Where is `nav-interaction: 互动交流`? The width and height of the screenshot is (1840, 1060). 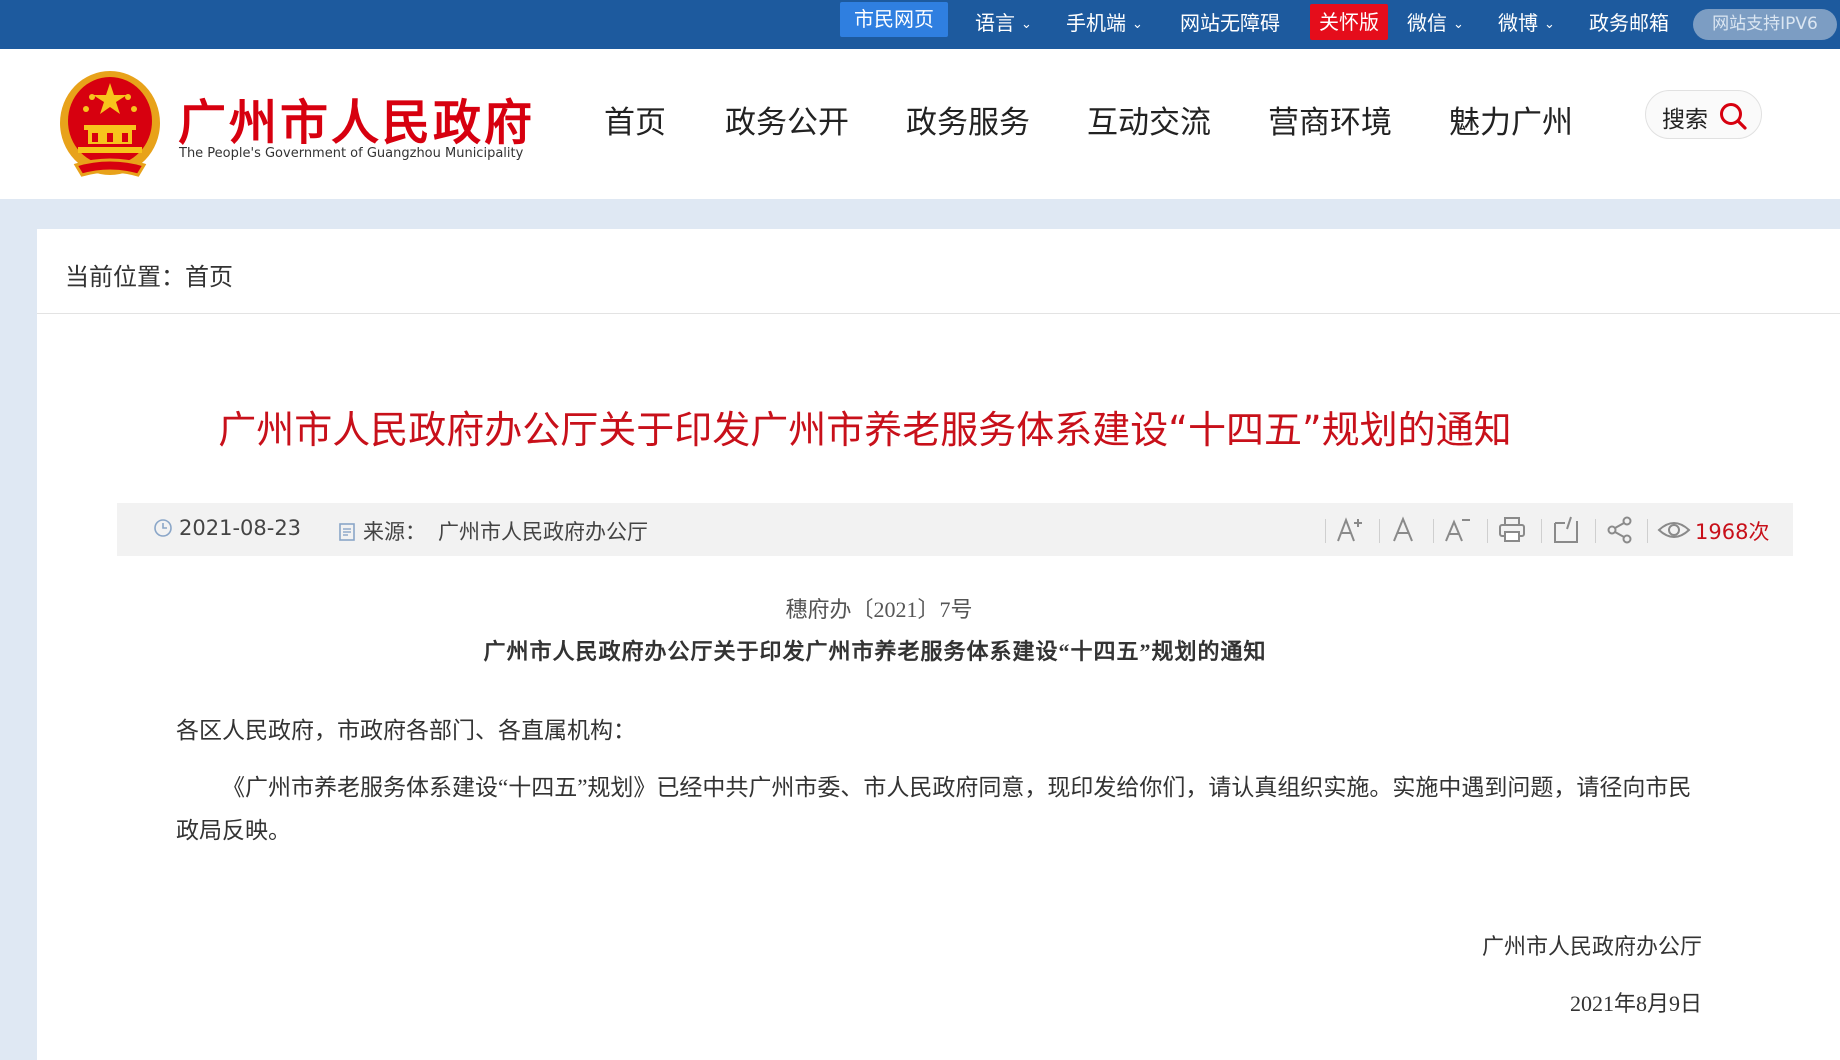
nav-interaction: 互动交流 is located at coordinates (1149, 119).